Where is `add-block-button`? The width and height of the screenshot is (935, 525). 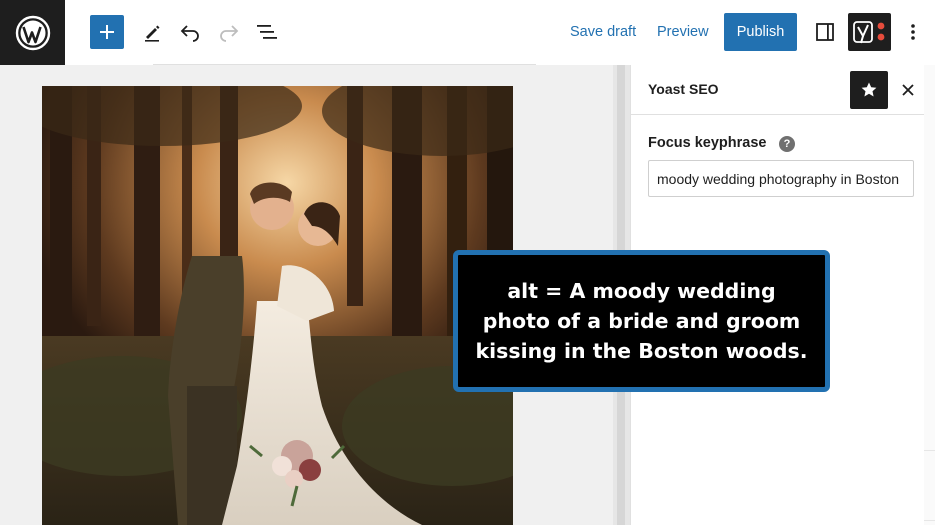
add-block-button is located at coordinates (107, 32).